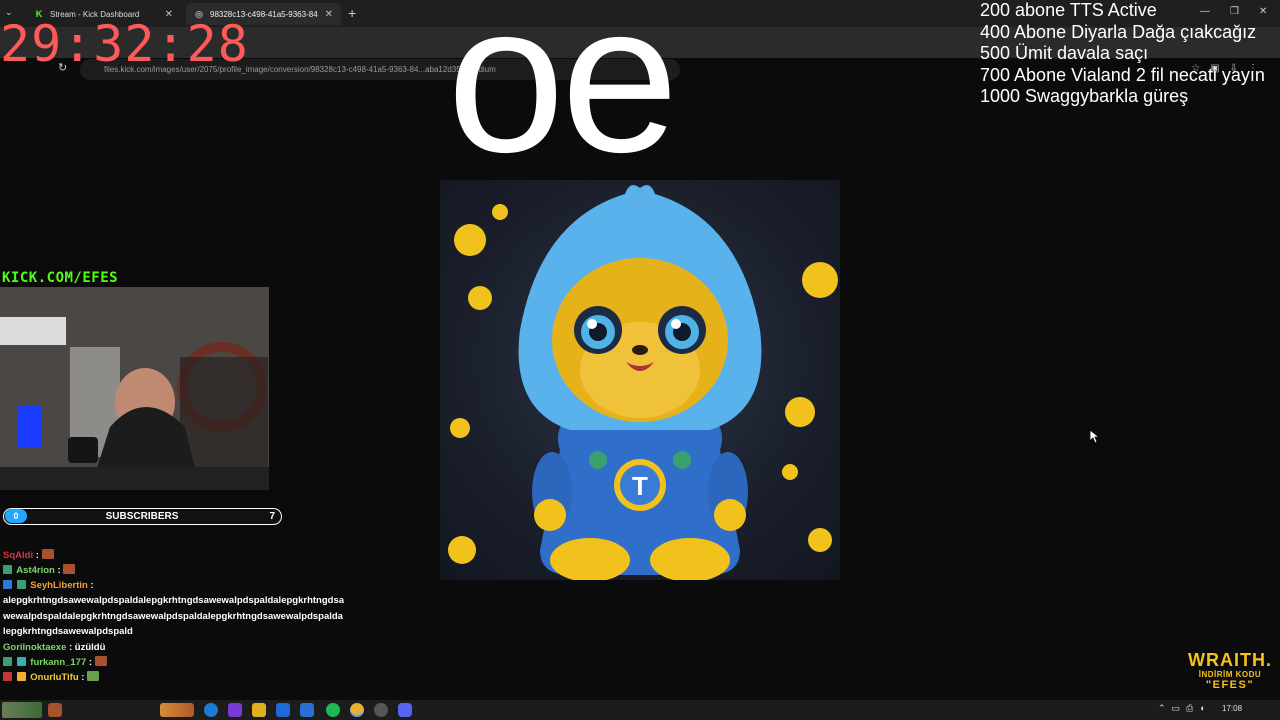  Describe the element at coordinates (1095, 437) in the screenshot. I see `mouse-cursor-icon` at that location.